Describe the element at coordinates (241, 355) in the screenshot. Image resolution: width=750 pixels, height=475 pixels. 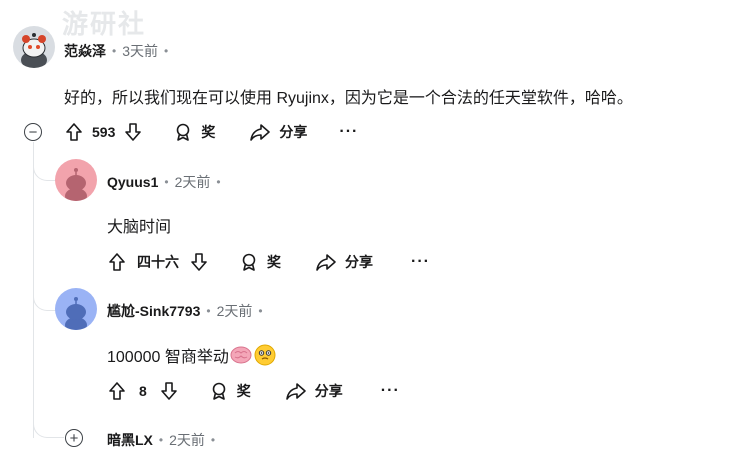
I see `brain-emoji-icon` at that location.